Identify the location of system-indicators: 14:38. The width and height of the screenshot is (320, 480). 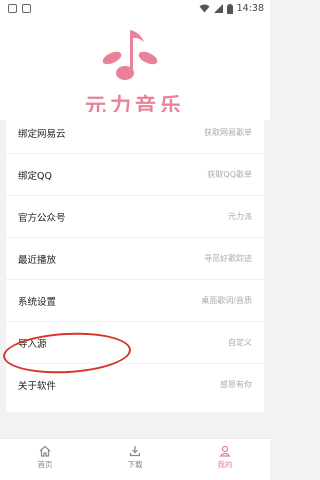
(231, 8).